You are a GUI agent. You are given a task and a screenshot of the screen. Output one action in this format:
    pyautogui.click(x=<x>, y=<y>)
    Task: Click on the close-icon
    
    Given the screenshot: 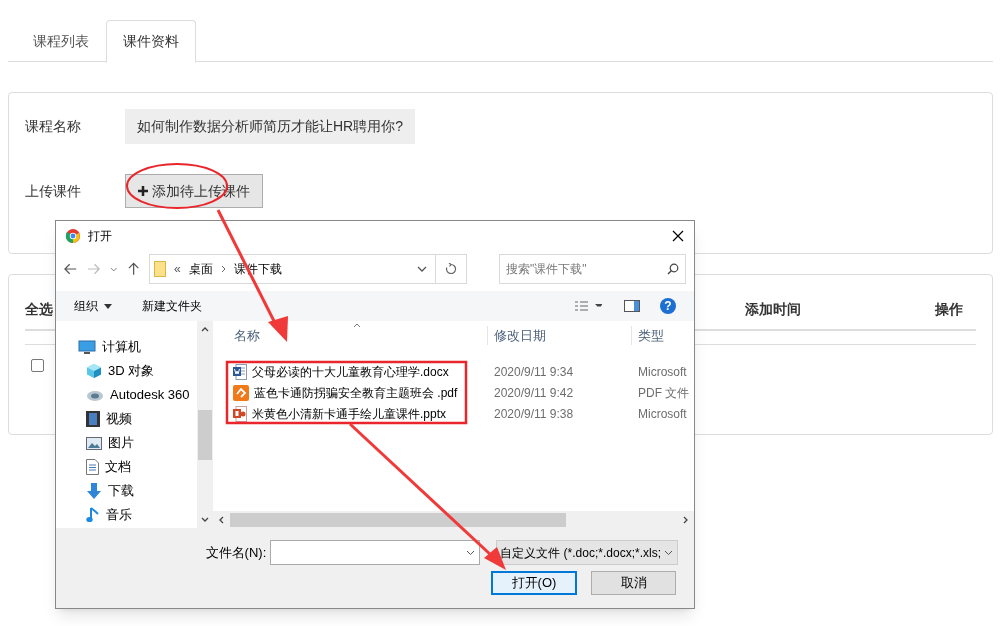 What is the action you would take?
    pyautogui.click(x=678, y=236)
    